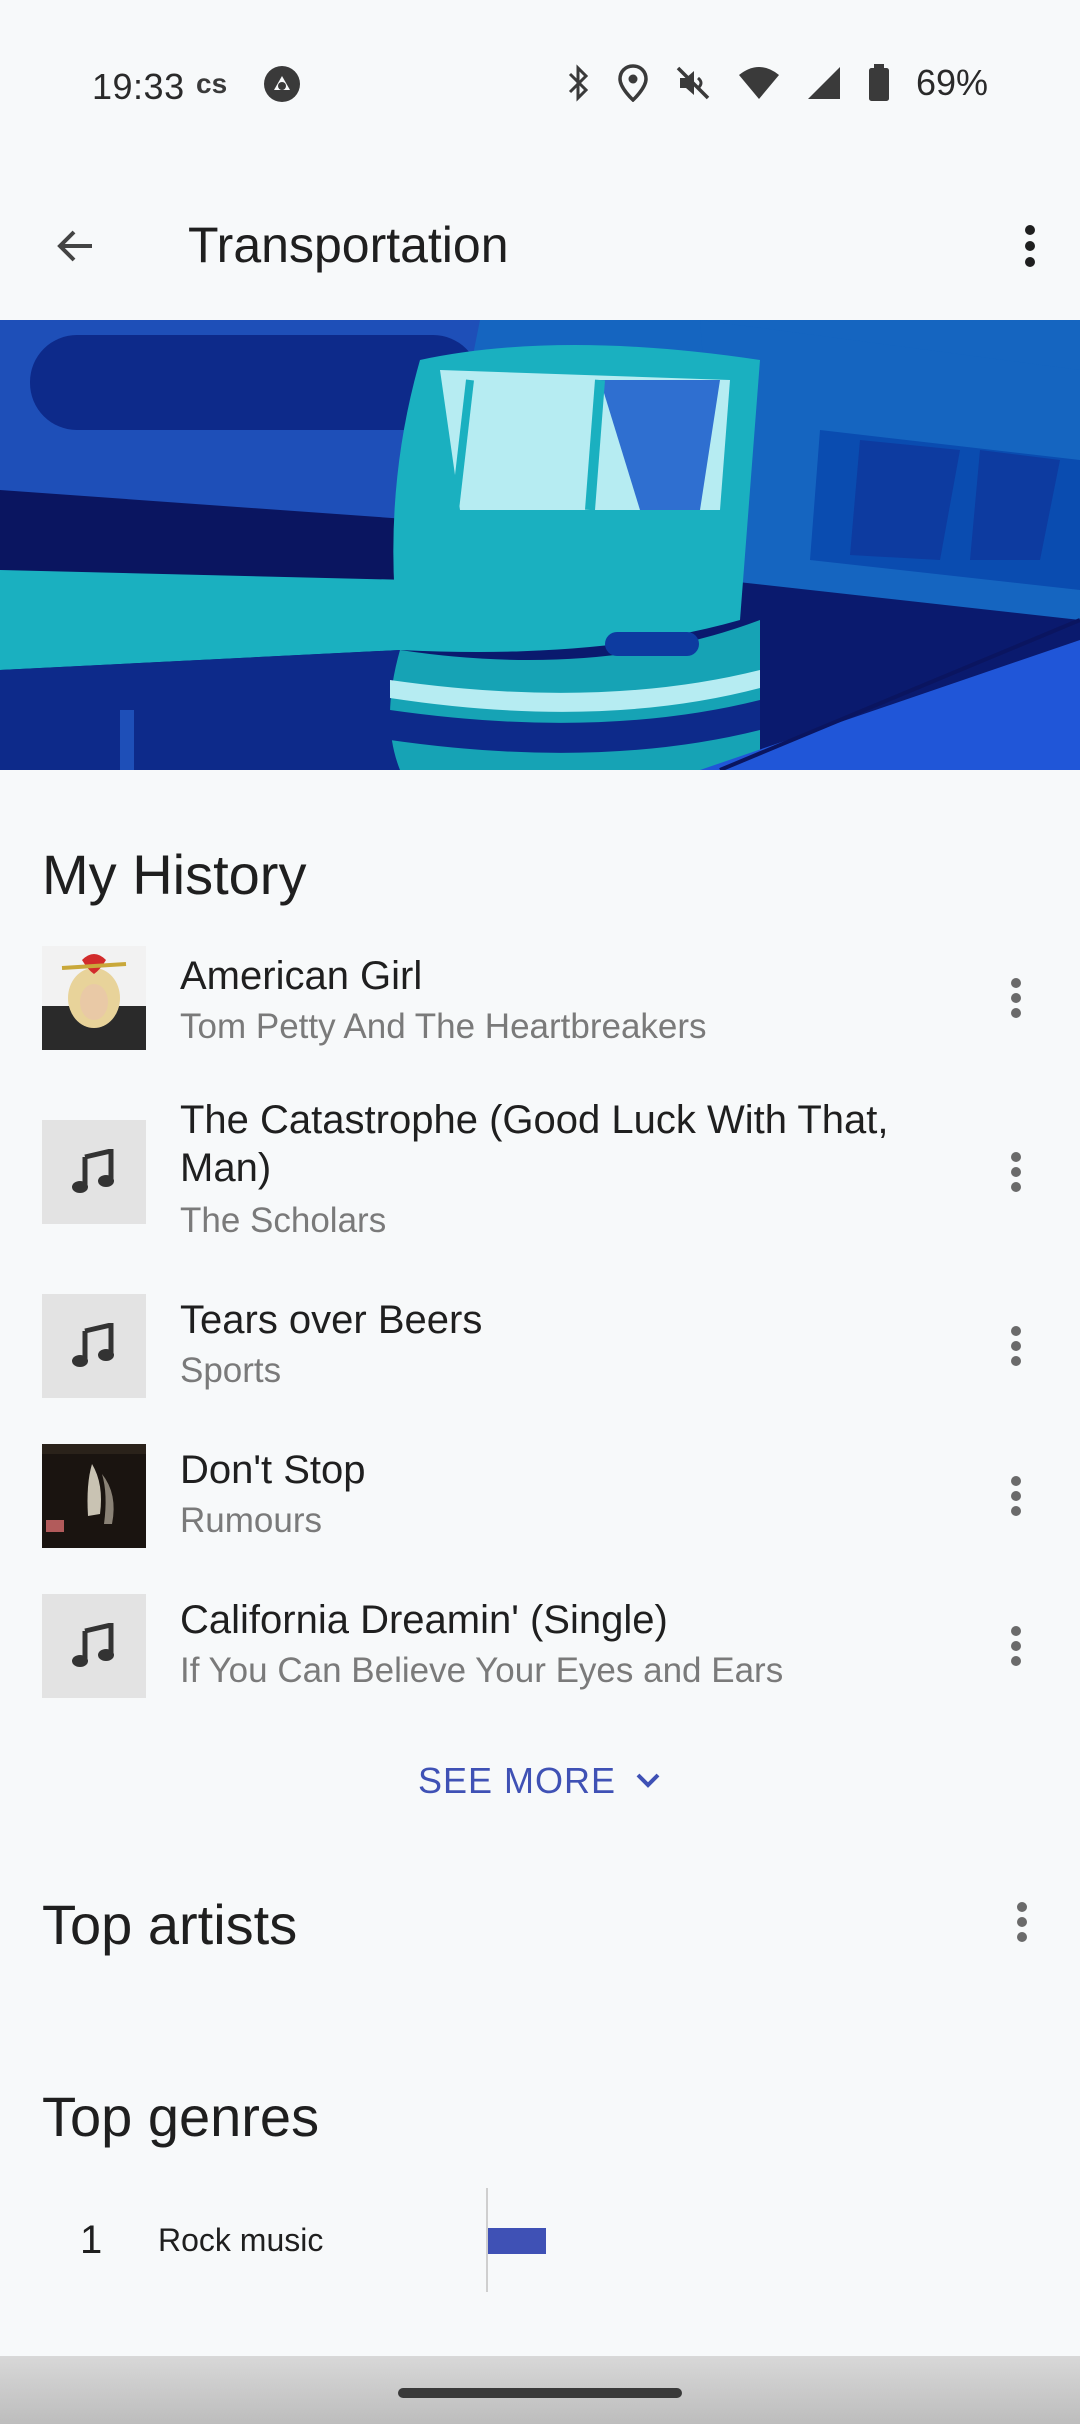  What do you see at coordinates (517, 1780) in the screenshot?
I see `see-more-label: SEE MORE` at bounding box center [517, 1780].